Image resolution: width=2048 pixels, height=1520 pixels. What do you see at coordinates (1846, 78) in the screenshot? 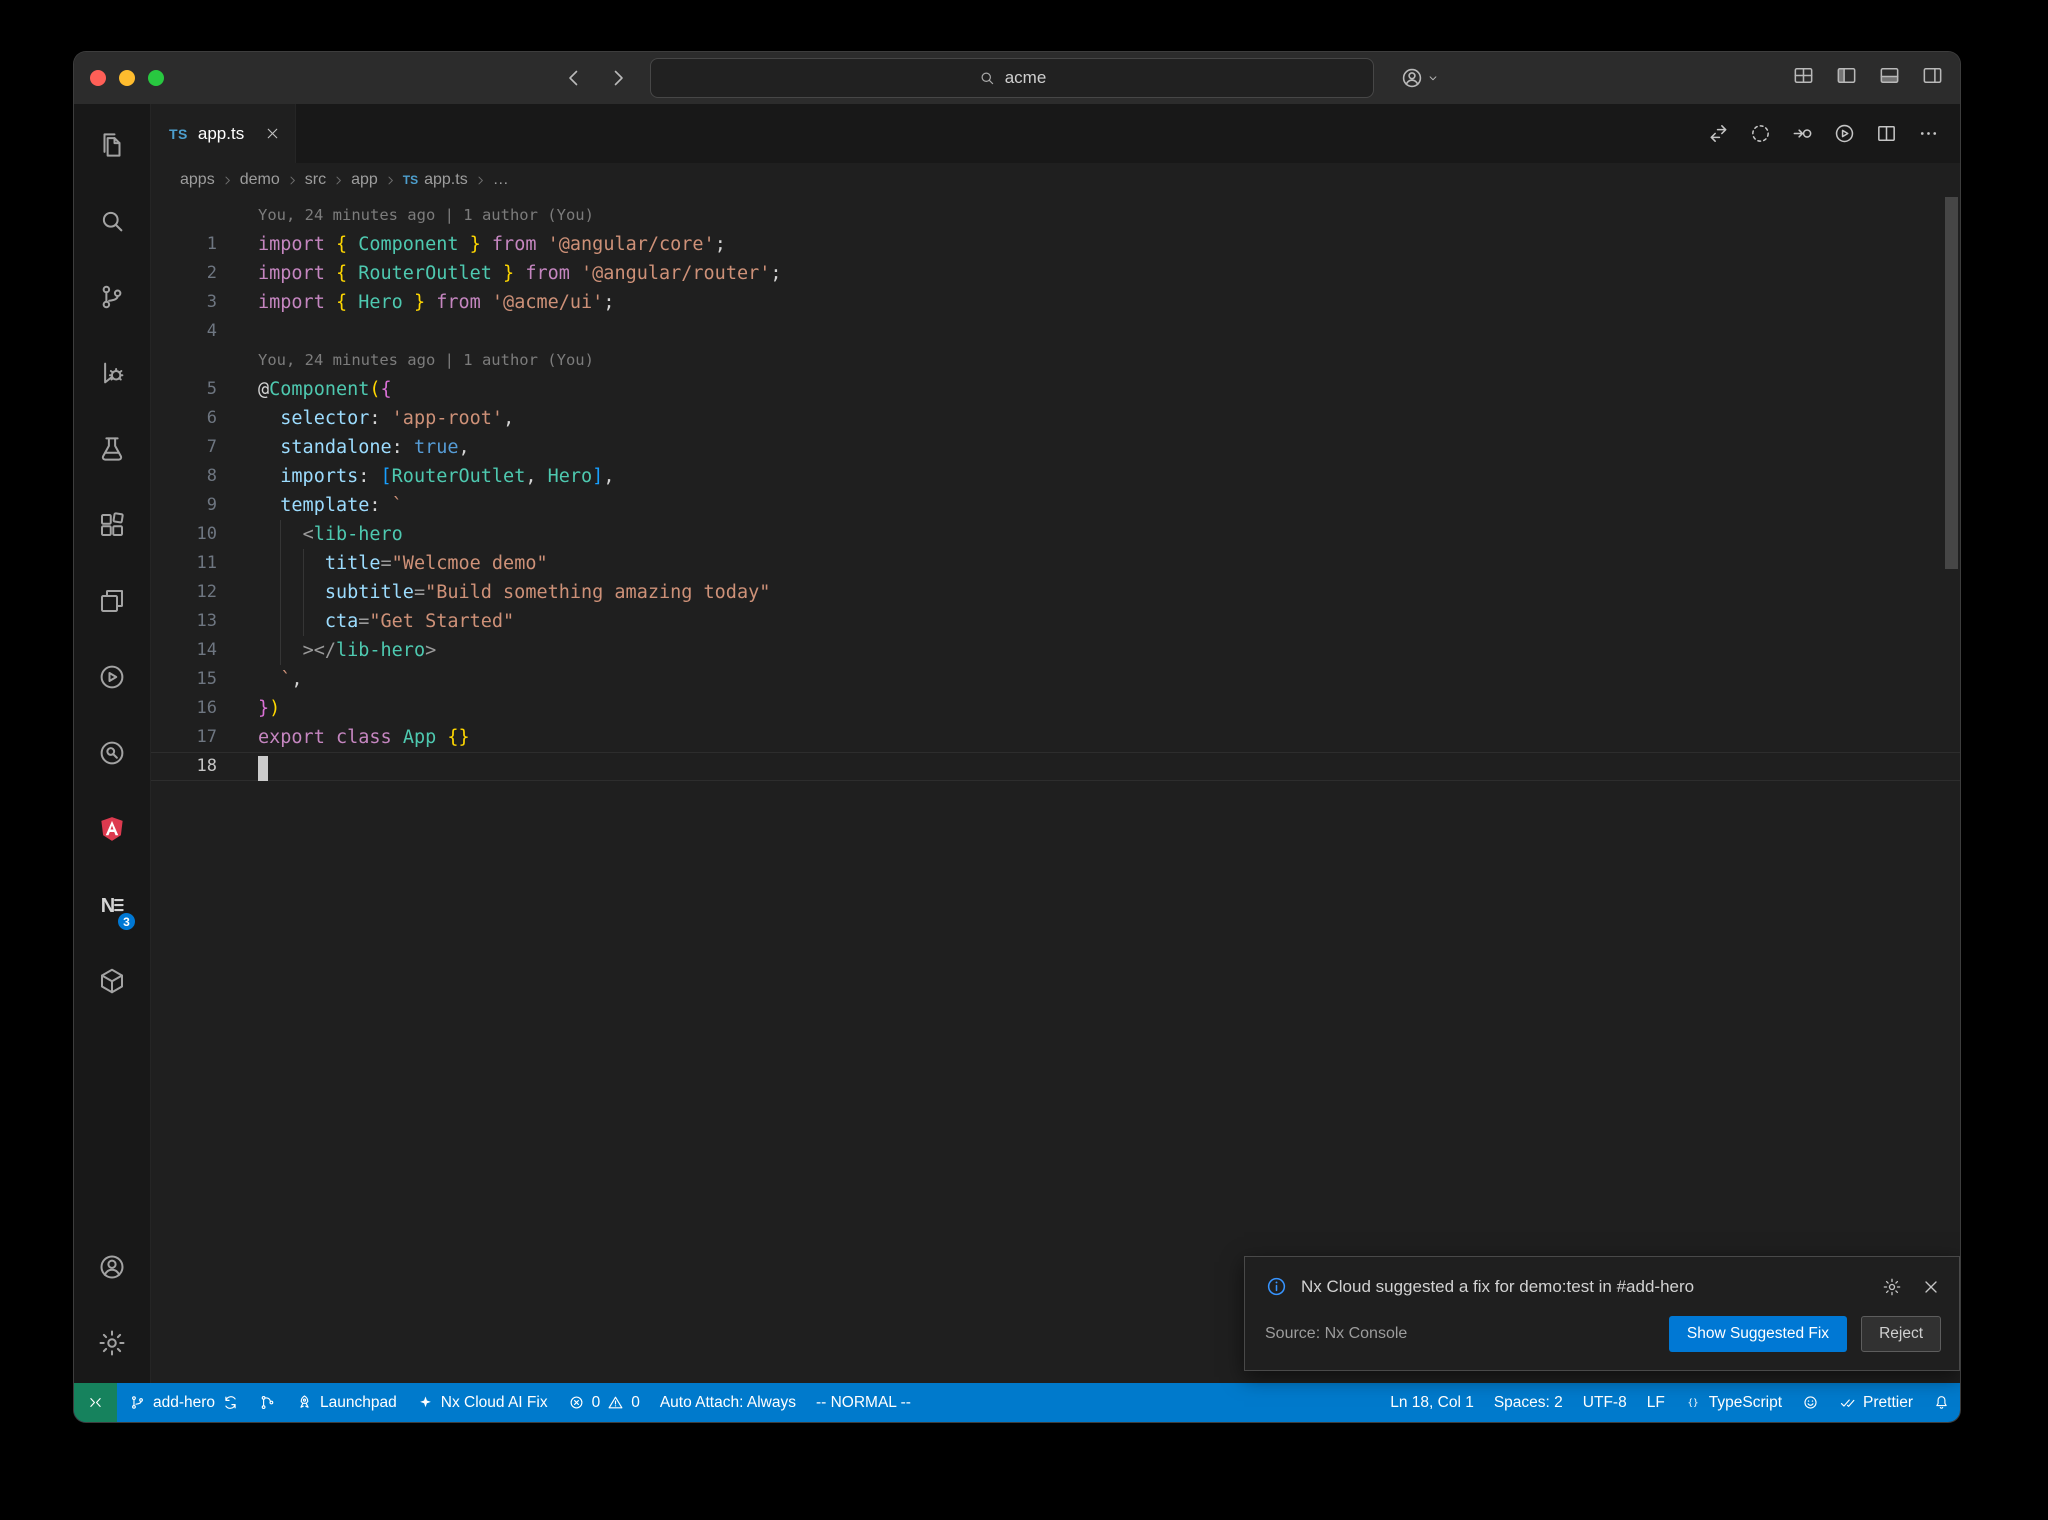
I see `toggle-primary-sidebar-button` at bounding box center [1846, 78].